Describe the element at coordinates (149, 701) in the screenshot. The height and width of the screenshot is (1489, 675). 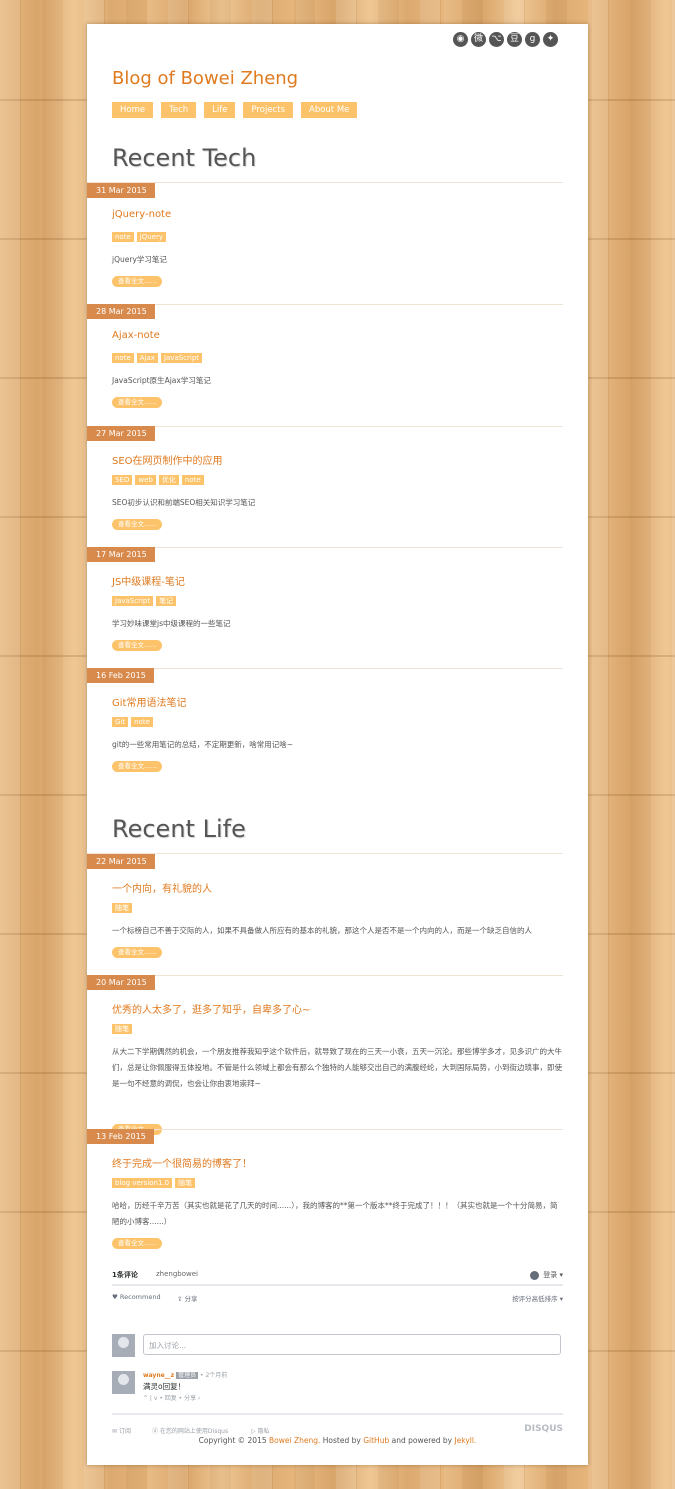
I see `post-title: Git常用语法笔记` at that location.